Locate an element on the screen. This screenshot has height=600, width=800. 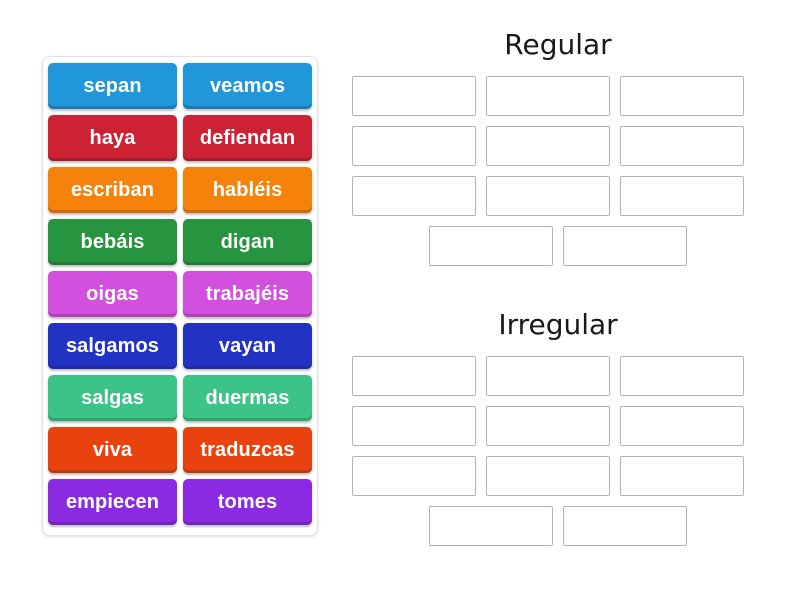
word-tile: bebáis is located at coordinates (112, 242).